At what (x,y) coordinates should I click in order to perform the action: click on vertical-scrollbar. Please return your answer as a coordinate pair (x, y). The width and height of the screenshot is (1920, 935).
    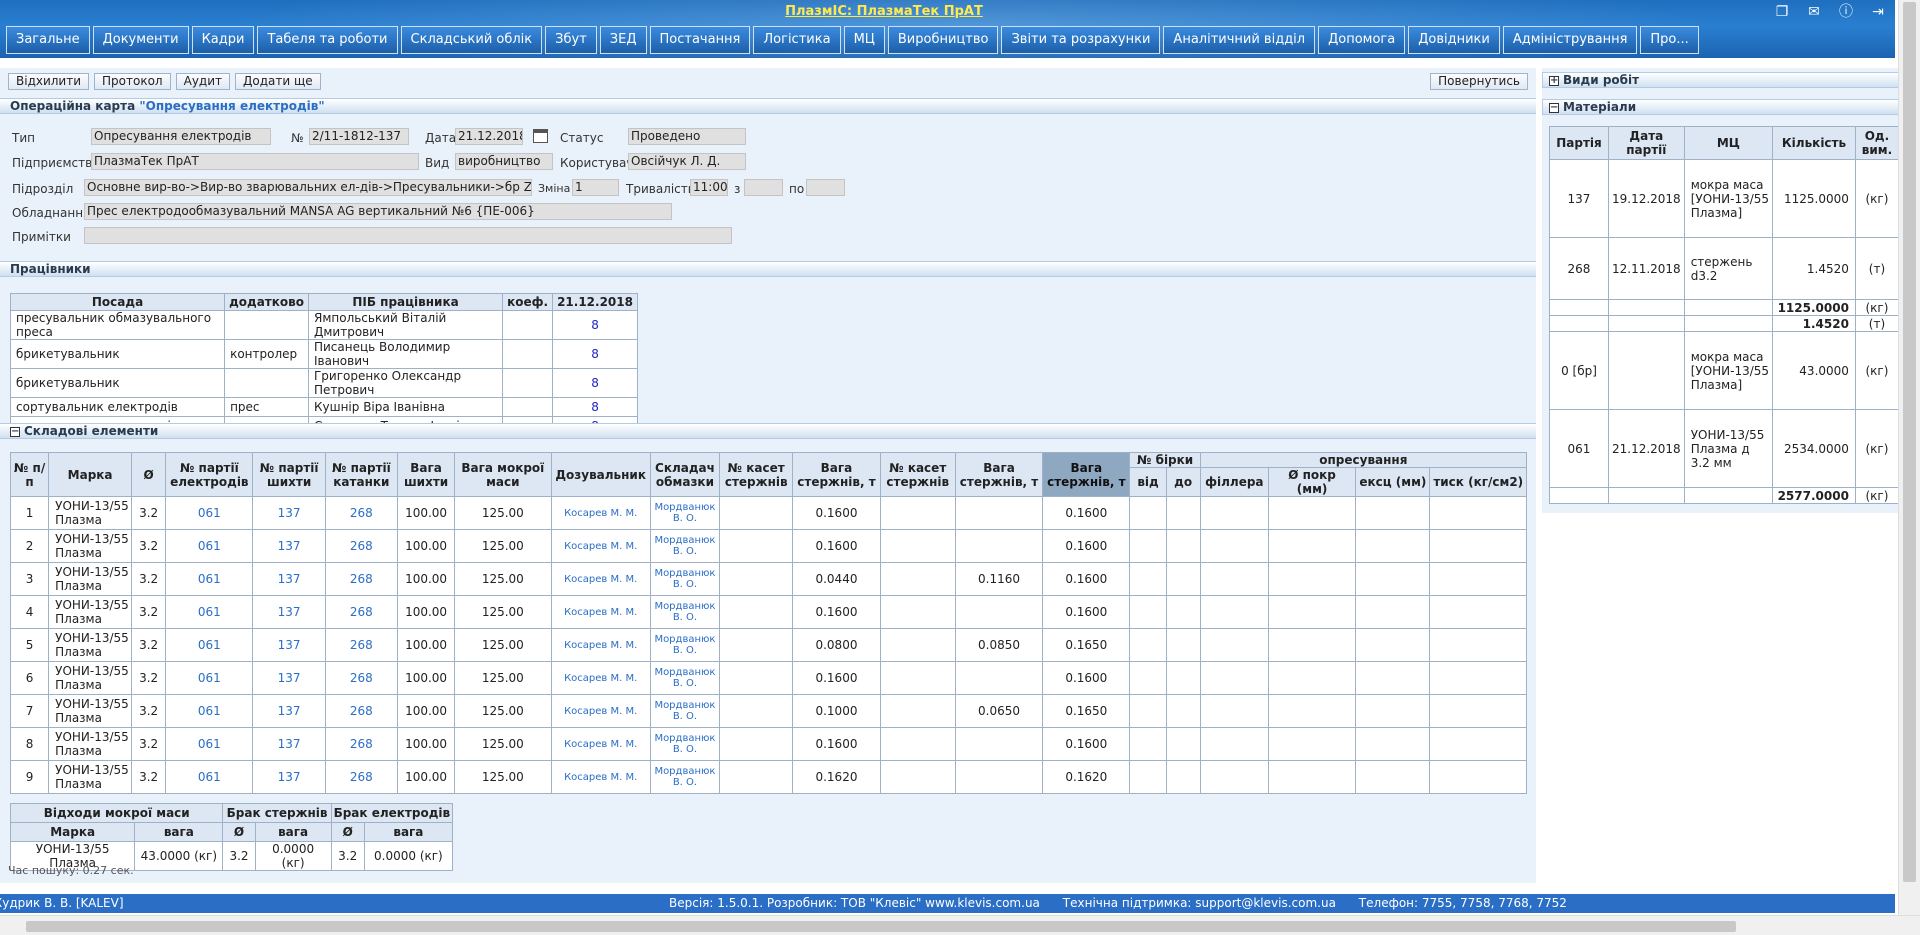
    Looking at the image, I should click on (1909, 457).